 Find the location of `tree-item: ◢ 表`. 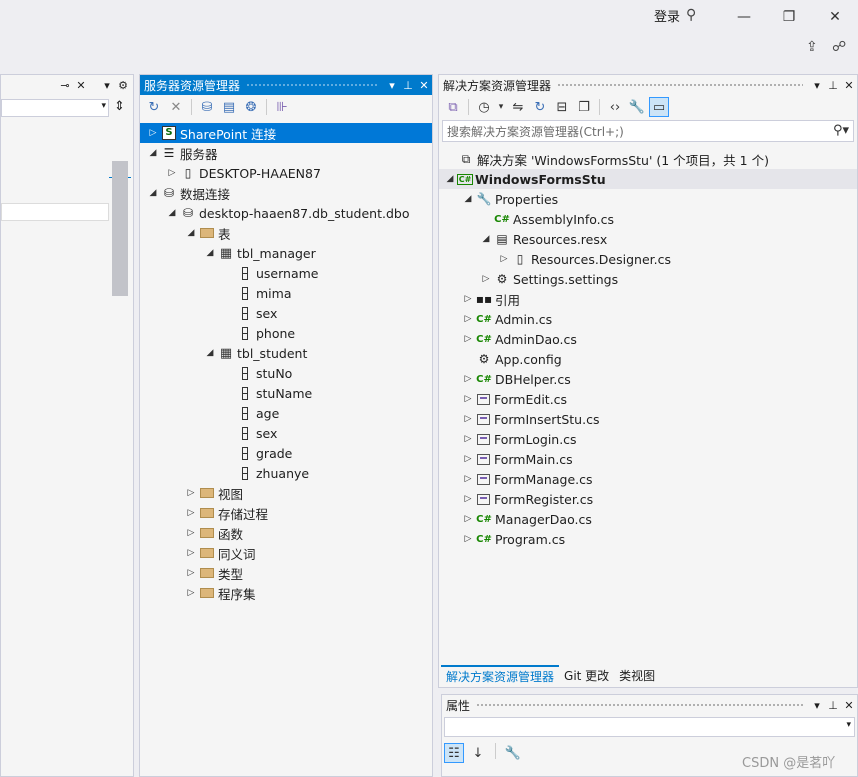

tree-item: ◢ 表 is located at coordinates (286, 233).